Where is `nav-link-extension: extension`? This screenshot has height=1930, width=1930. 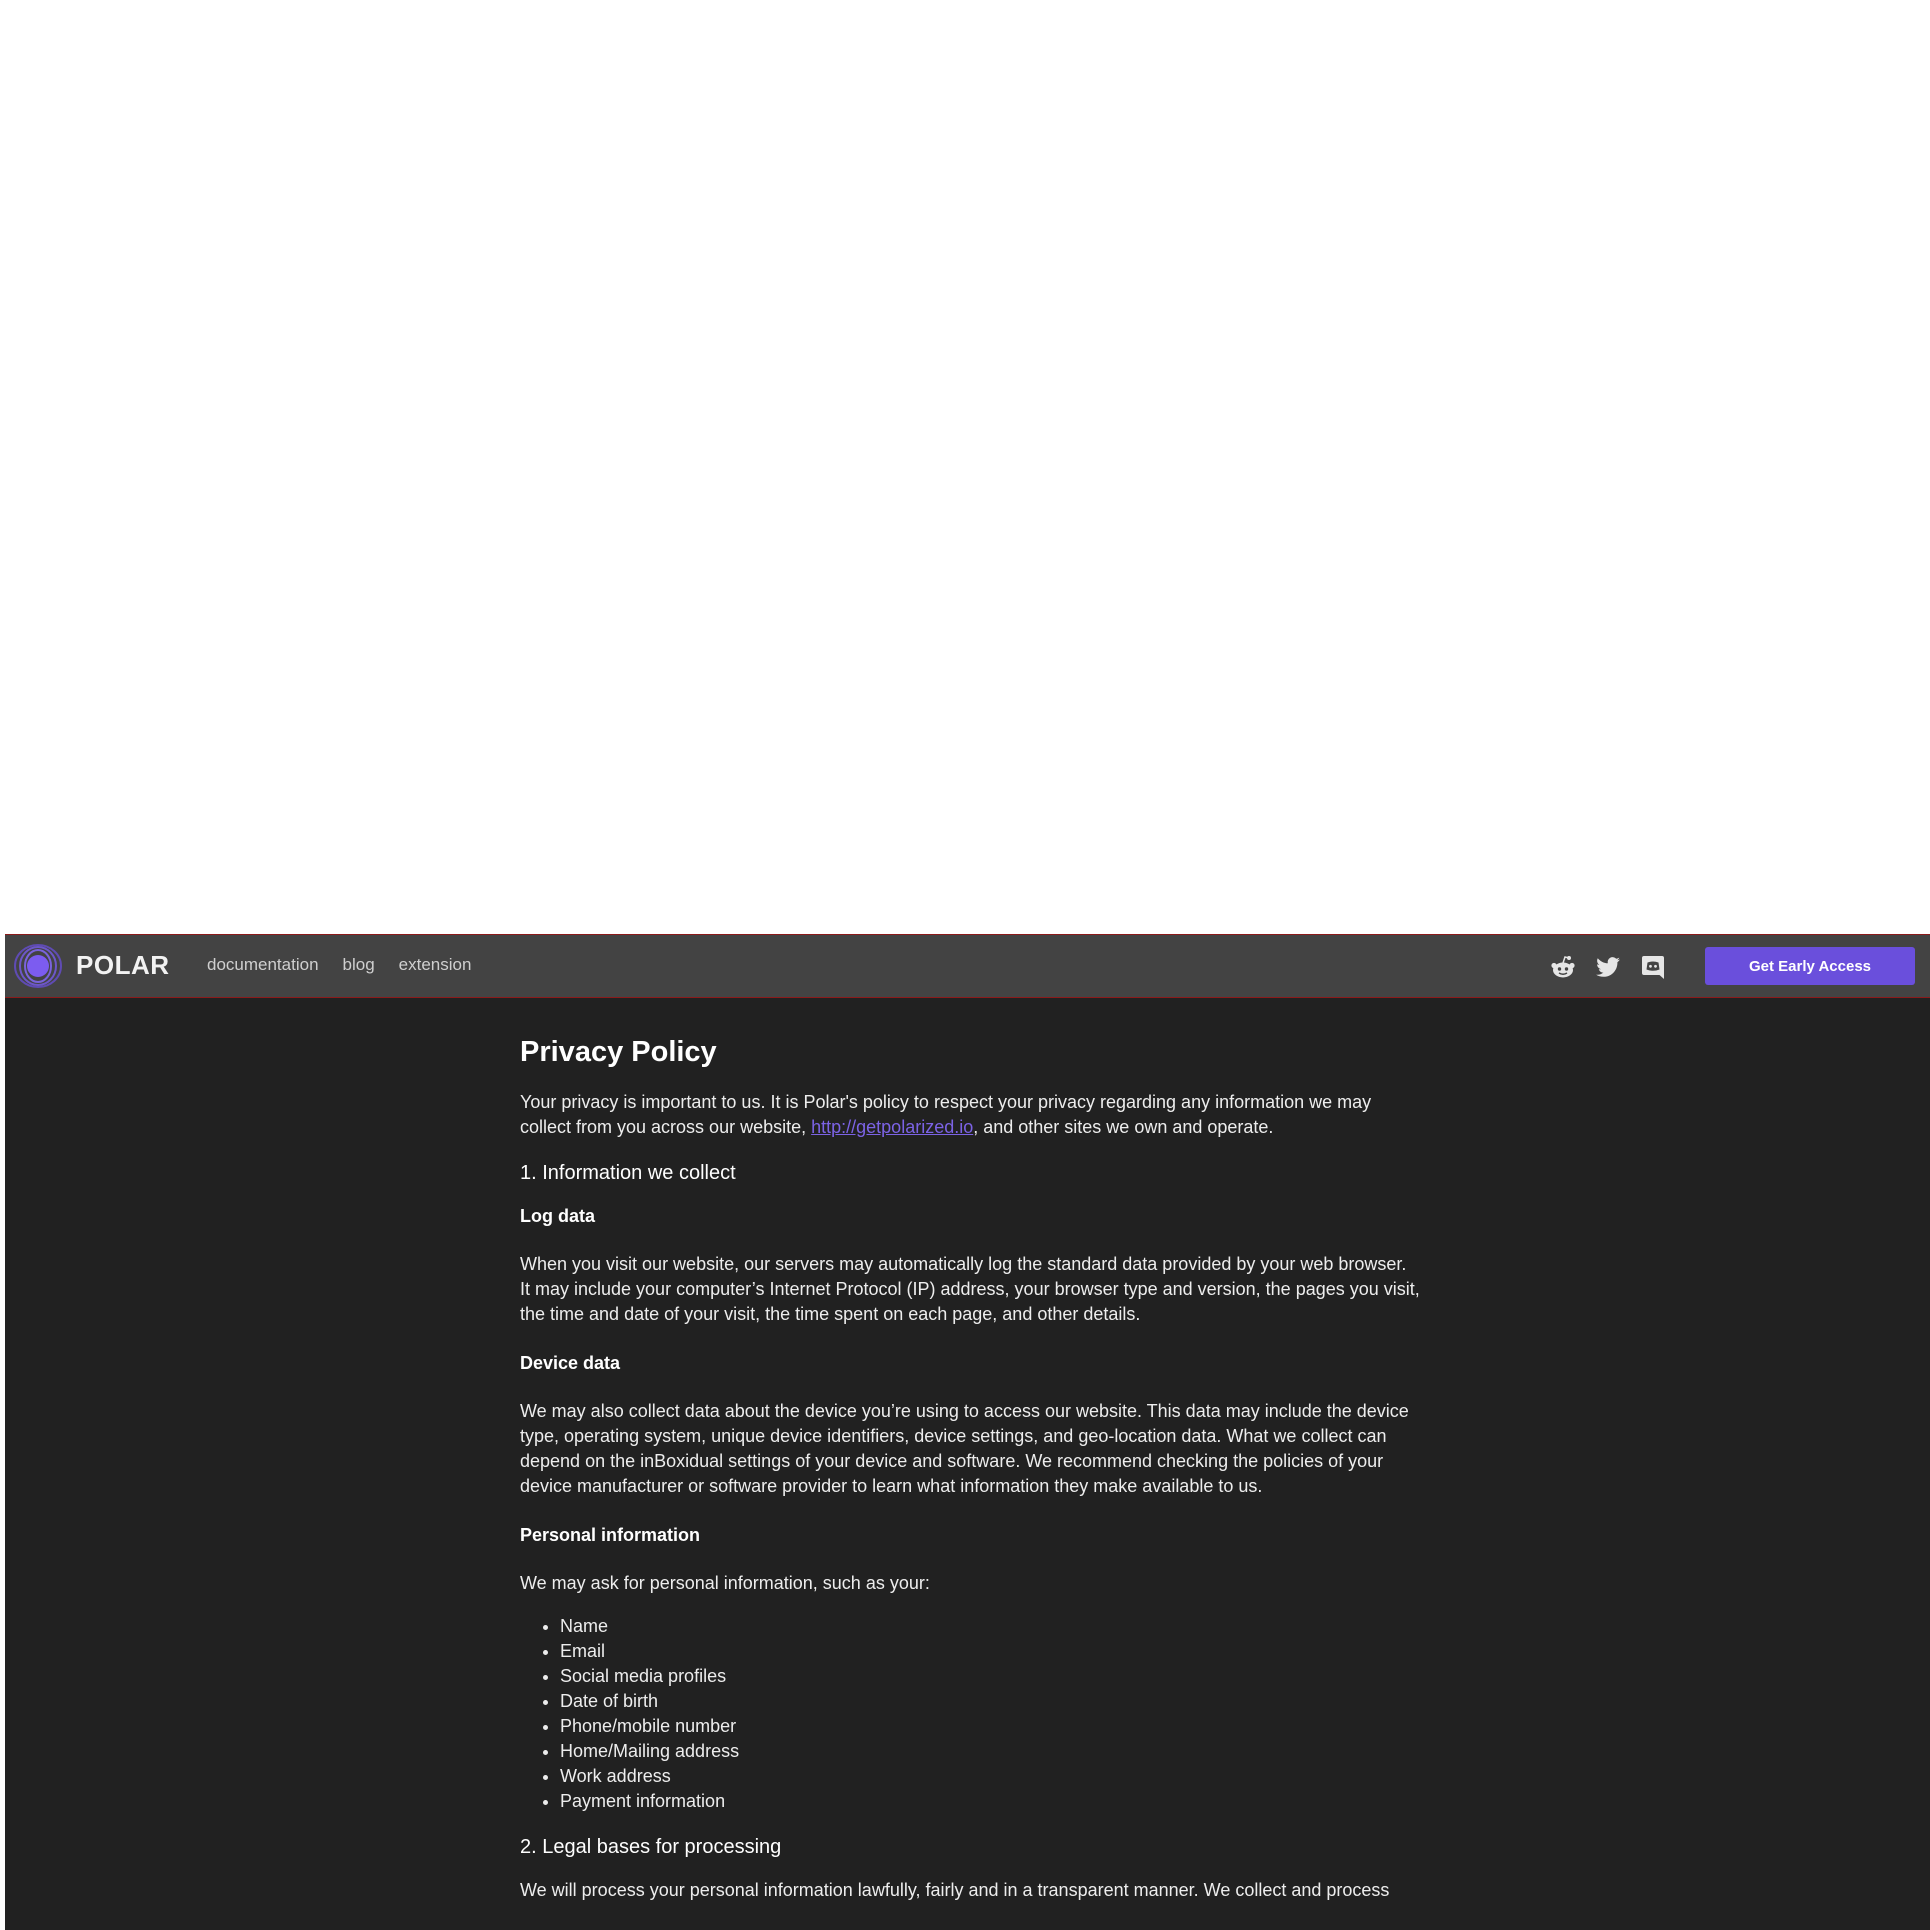
nav-link-extension: extension is located at coordinates (435, 965).